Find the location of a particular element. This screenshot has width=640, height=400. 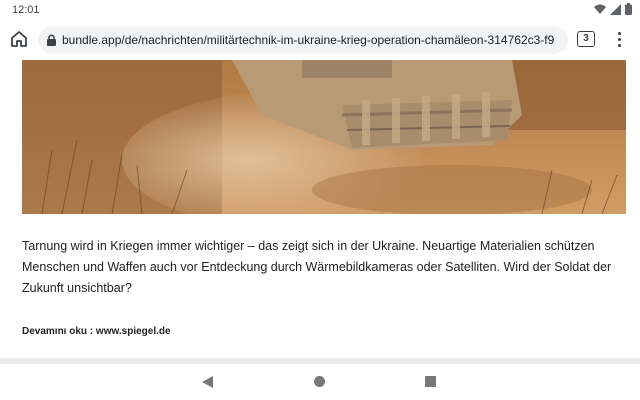

battery-icon is located at coordinates (628, 9).